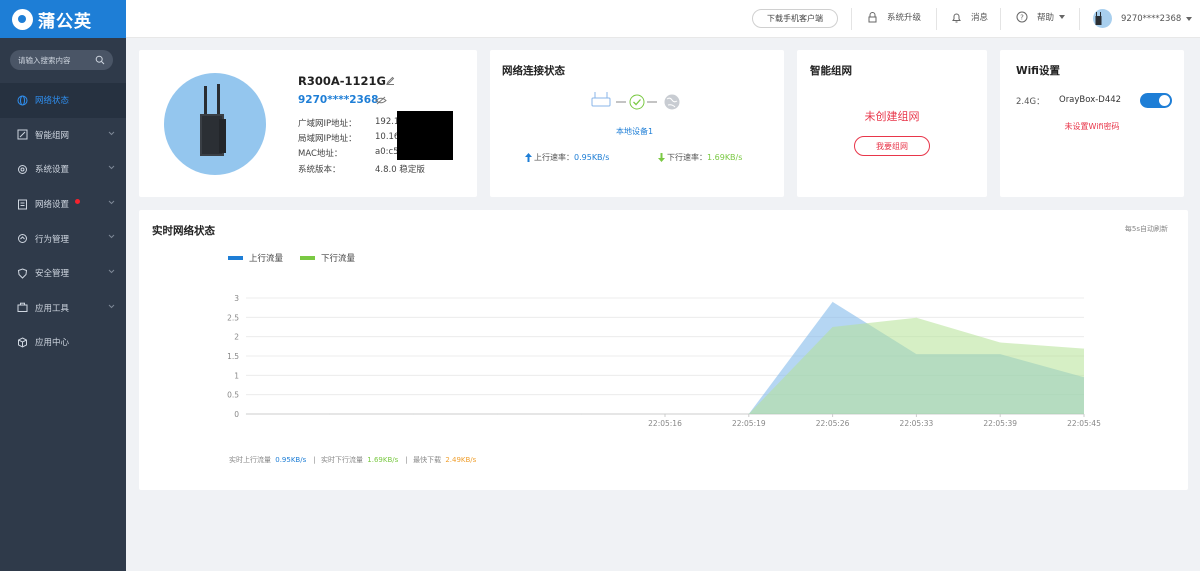  I want to click on sidebar-search, so click(61, 60).